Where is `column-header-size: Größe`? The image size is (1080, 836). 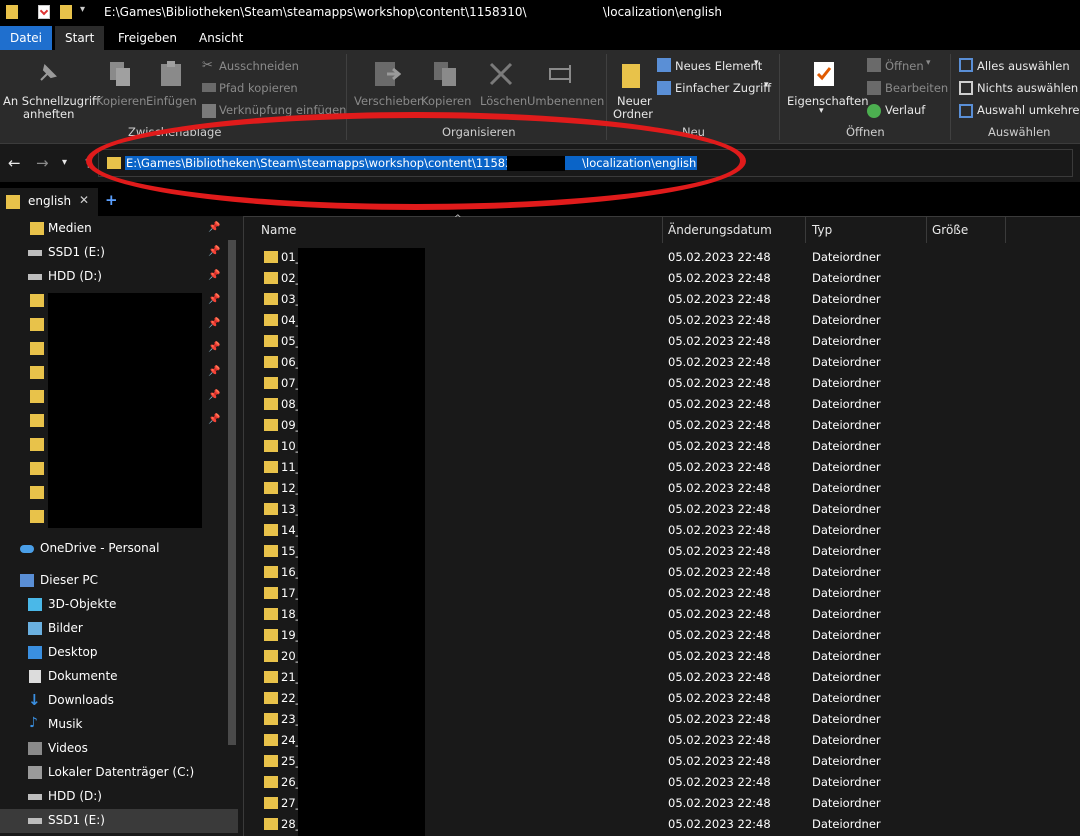
column-header-size: Größe is located at coordinates (950, 230).